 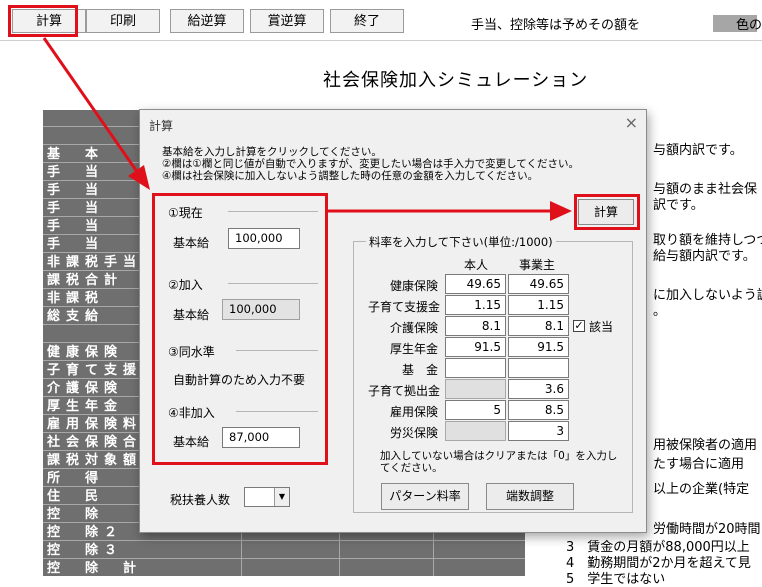 What do you see at coordinates (707, 295) in the screenshot?
I see `description-text: に加入しないよう調` at bounding box center [707, 295].